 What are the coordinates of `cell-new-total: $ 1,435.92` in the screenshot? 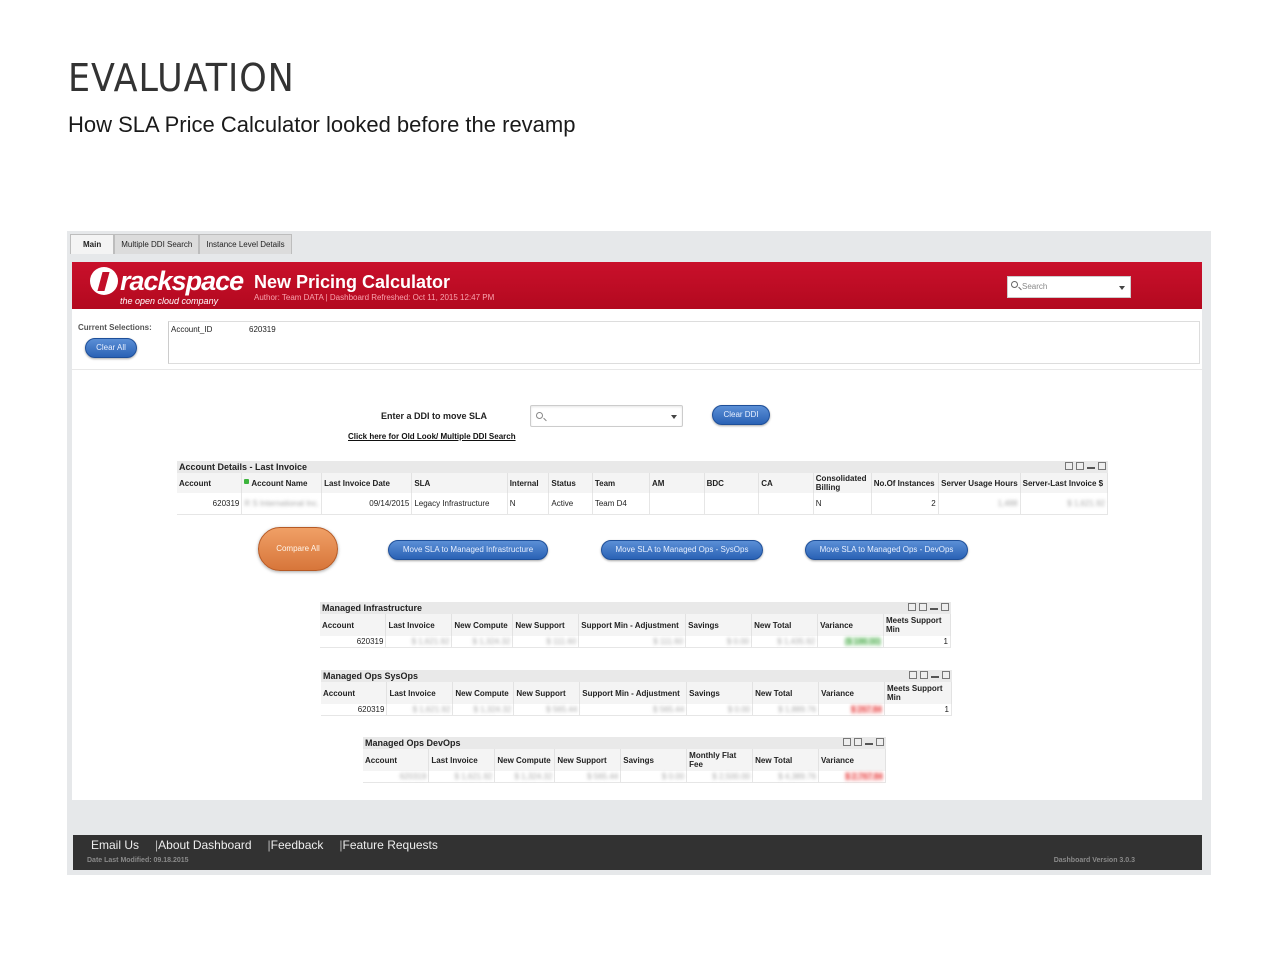 It's located at (785, 642).